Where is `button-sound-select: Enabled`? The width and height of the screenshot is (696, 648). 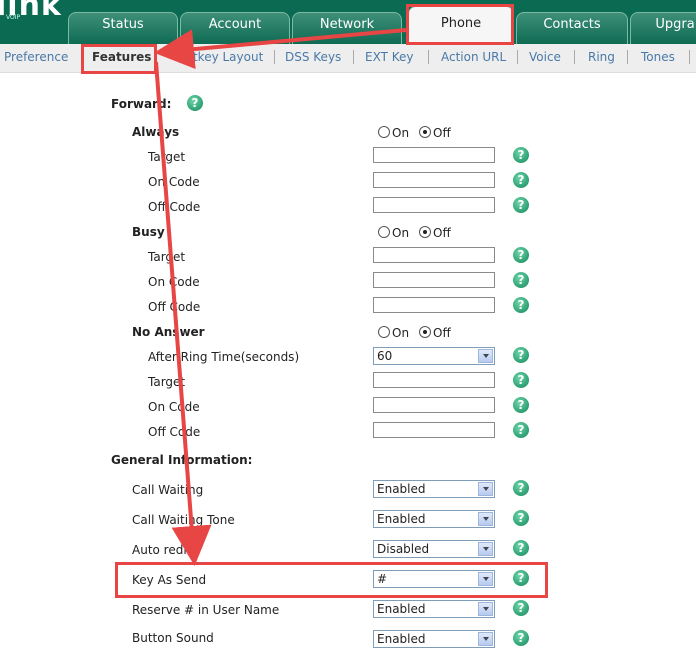
button-sound-select: Enabled is located at coordinates (434, 639).